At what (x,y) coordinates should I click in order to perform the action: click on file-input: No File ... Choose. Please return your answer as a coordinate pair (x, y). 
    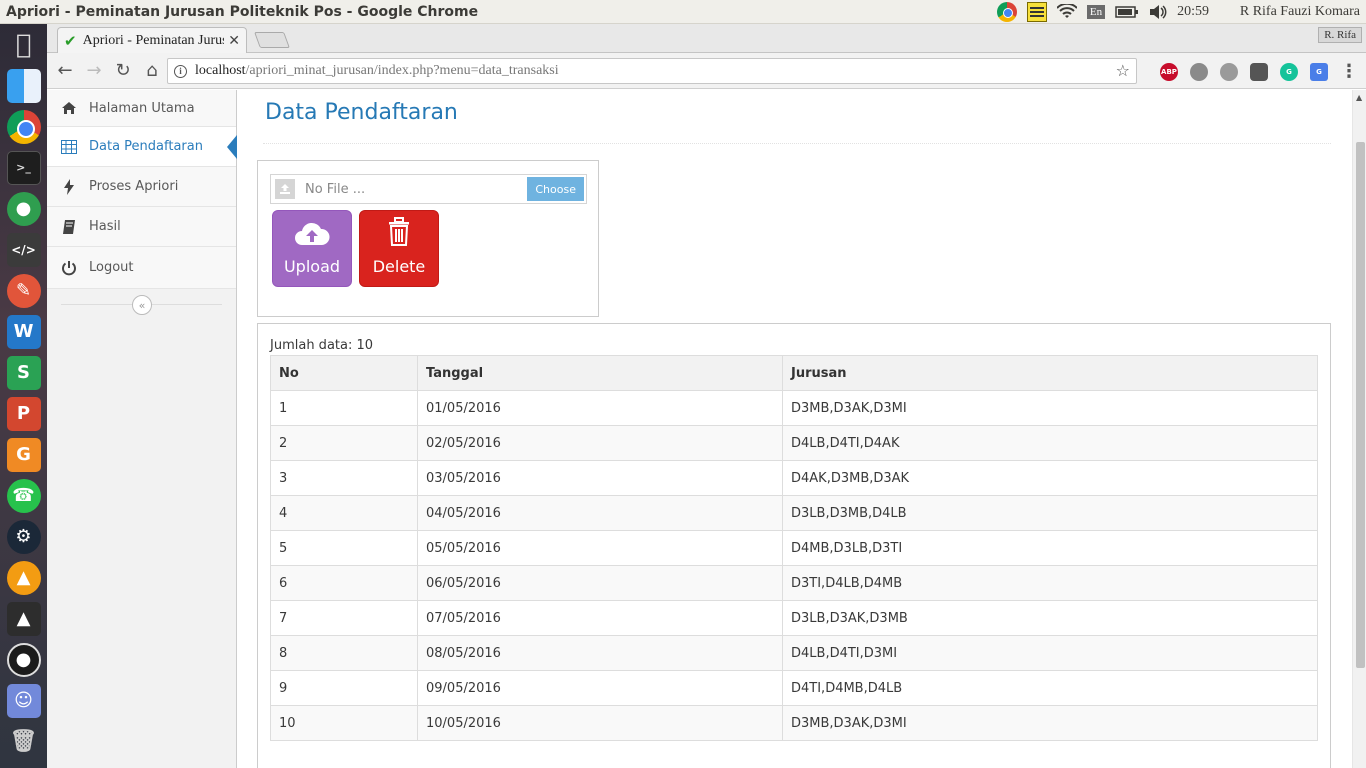
    Looking at the image, I should click on (428, 189).